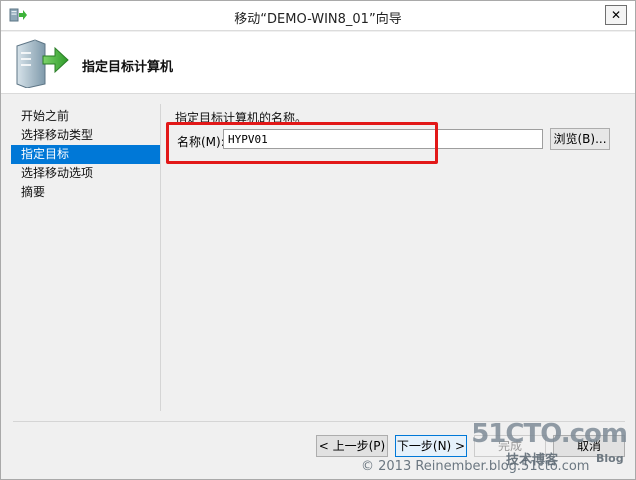 Image resolution: width=636 pixels, height=480 pixels. Describe the element at coordinates (160, 257) in the screenshot. I see `nav-divider` at that location.